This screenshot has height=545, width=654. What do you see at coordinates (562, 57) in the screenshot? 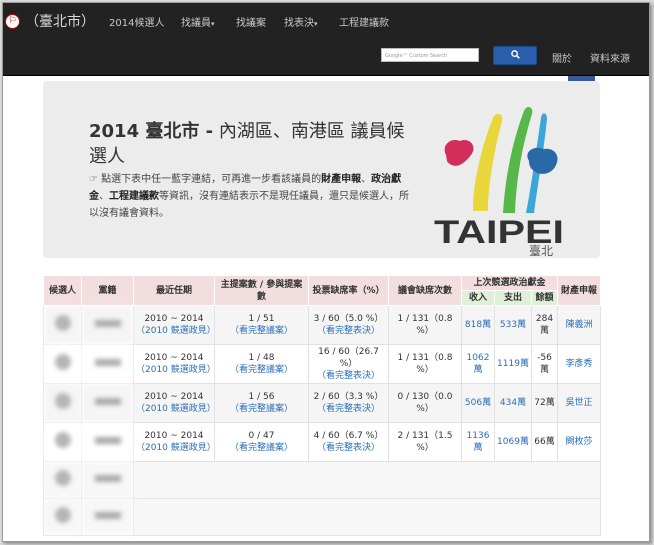
I see `nav-link-about: 關於` at bounding box center [562, 57].